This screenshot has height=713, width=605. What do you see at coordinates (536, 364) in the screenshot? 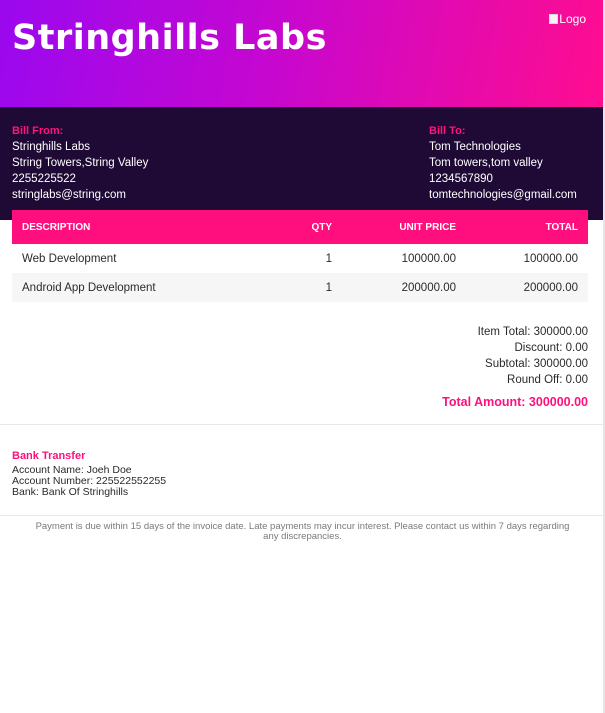
I see `subtotal: Subtotal: 300000.00` at bounding box center [536, 364].